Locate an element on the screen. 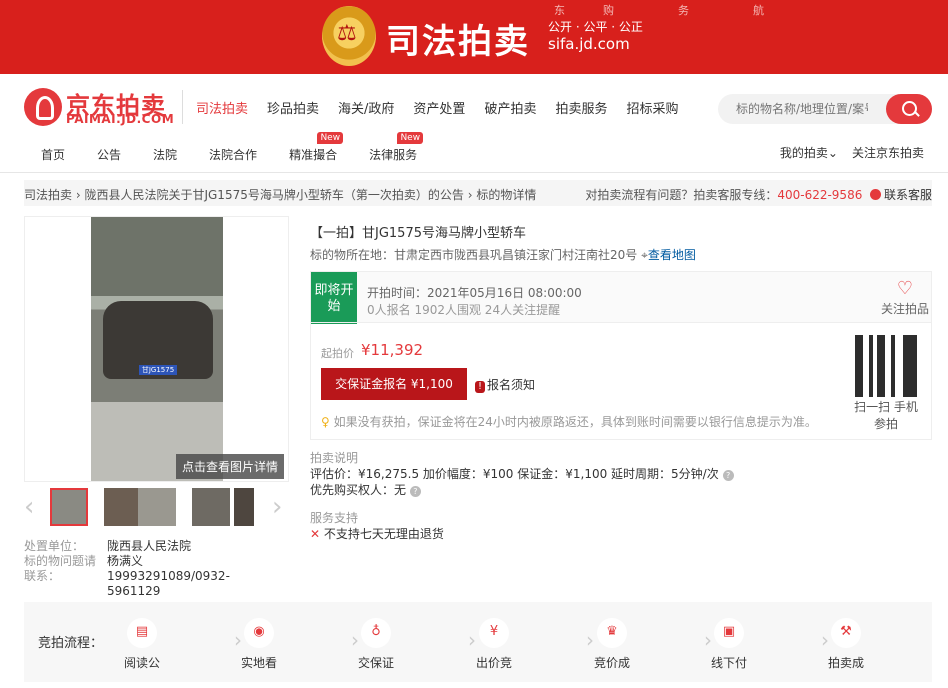 The height and width of the screenshot is (688, 948). flow-step: ⚒ 拍卖成 is located at coordinates (846, 644).